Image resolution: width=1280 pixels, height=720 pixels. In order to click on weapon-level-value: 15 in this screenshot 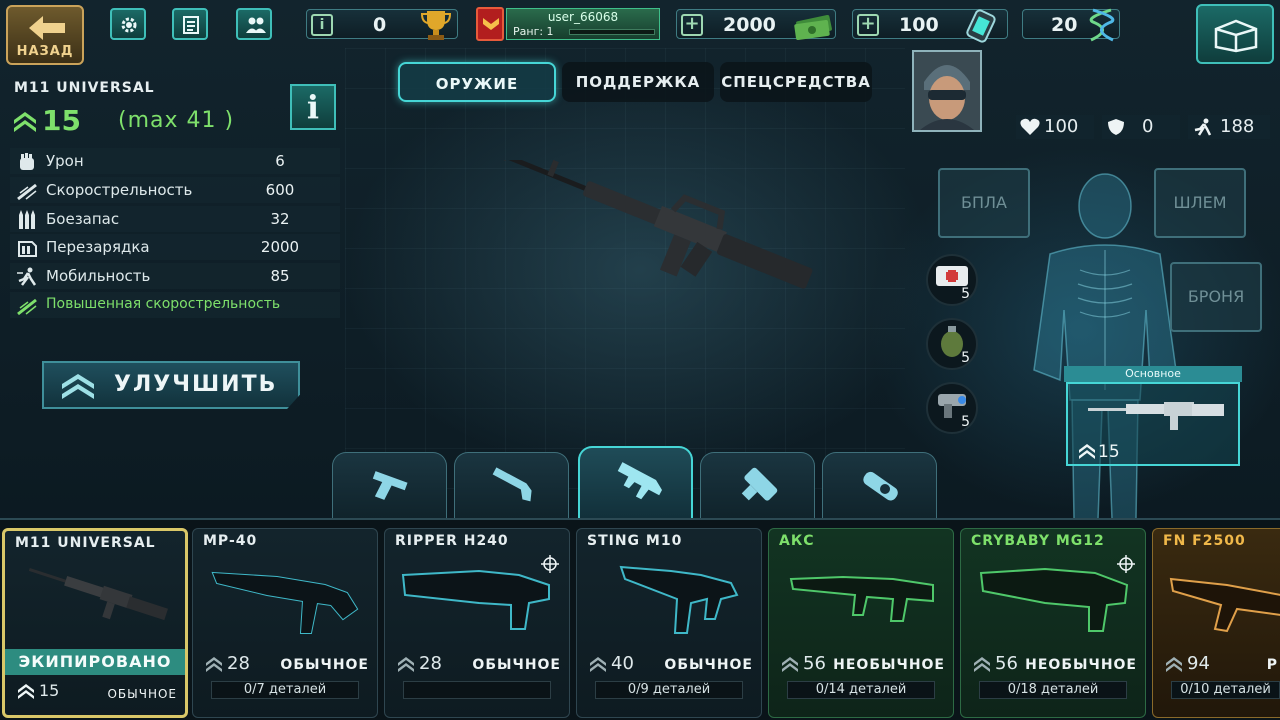, I will do `click(61, 120)`.